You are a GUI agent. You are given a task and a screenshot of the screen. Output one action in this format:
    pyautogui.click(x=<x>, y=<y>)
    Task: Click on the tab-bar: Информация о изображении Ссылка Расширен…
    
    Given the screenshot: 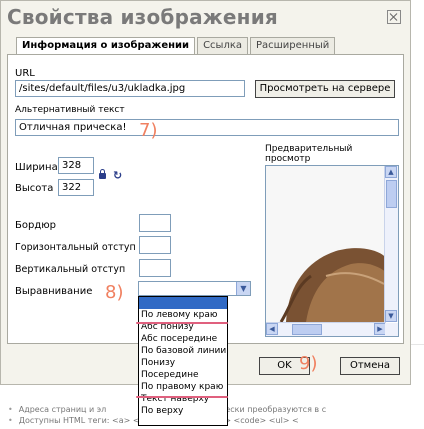 What is the action you would take?
    pyautogui.click(x=176, y=46)
    